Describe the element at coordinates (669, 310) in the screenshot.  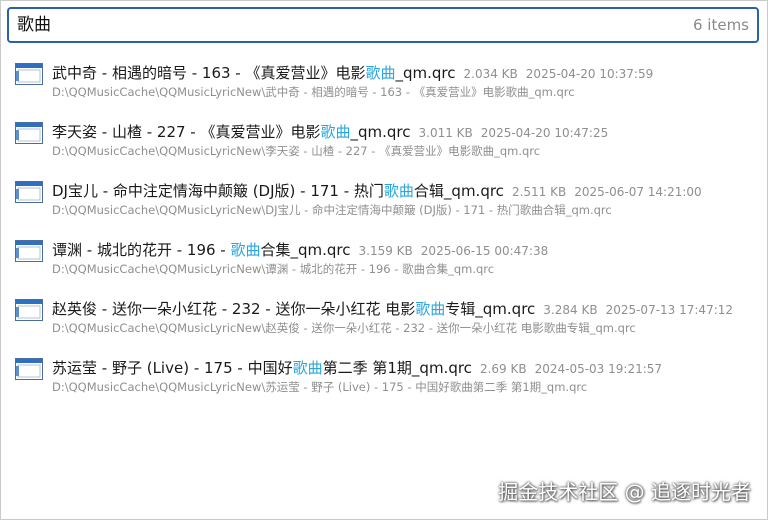
I see `result-date: 2025-07-13 17:47:12` at that location.